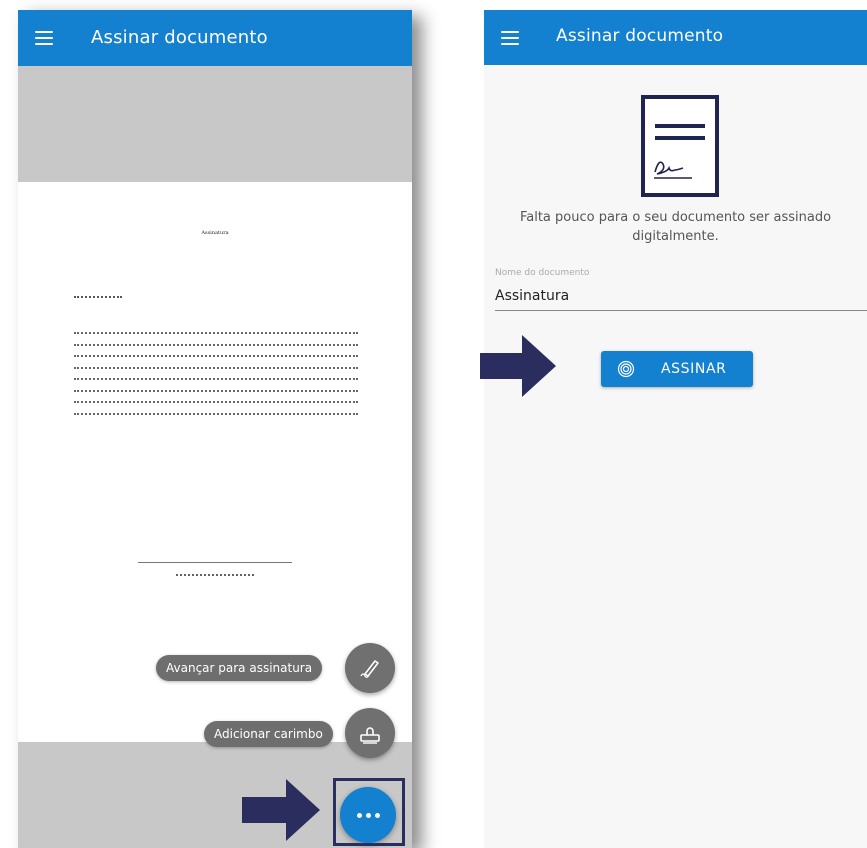 Image resolution: width=867 pixels, height=848 pixels. I want to click on document-name-underline, so click(681, 310).